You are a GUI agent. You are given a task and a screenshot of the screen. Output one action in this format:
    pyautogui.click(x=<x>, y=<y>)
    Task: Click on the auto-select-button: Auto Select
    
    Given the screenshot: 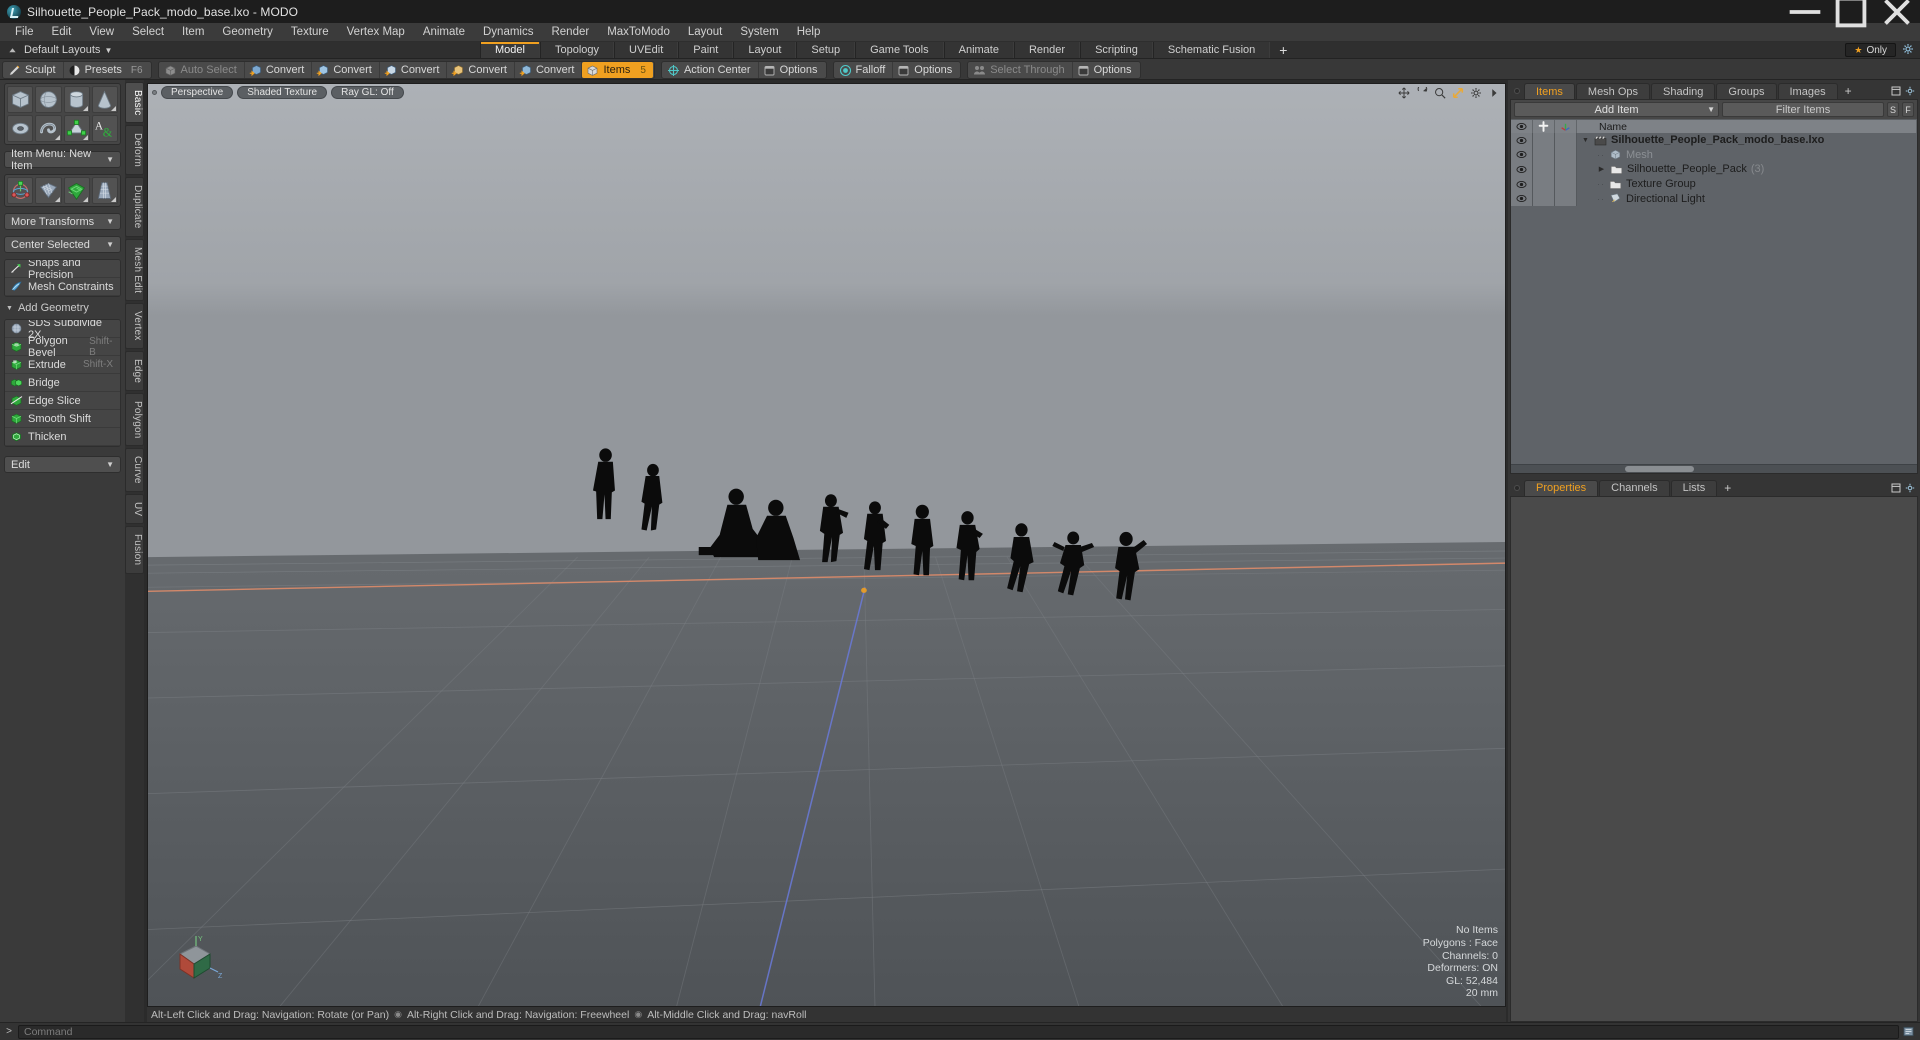 What is the action you would take?
    pyautogui.click(x=202, y=70)
    